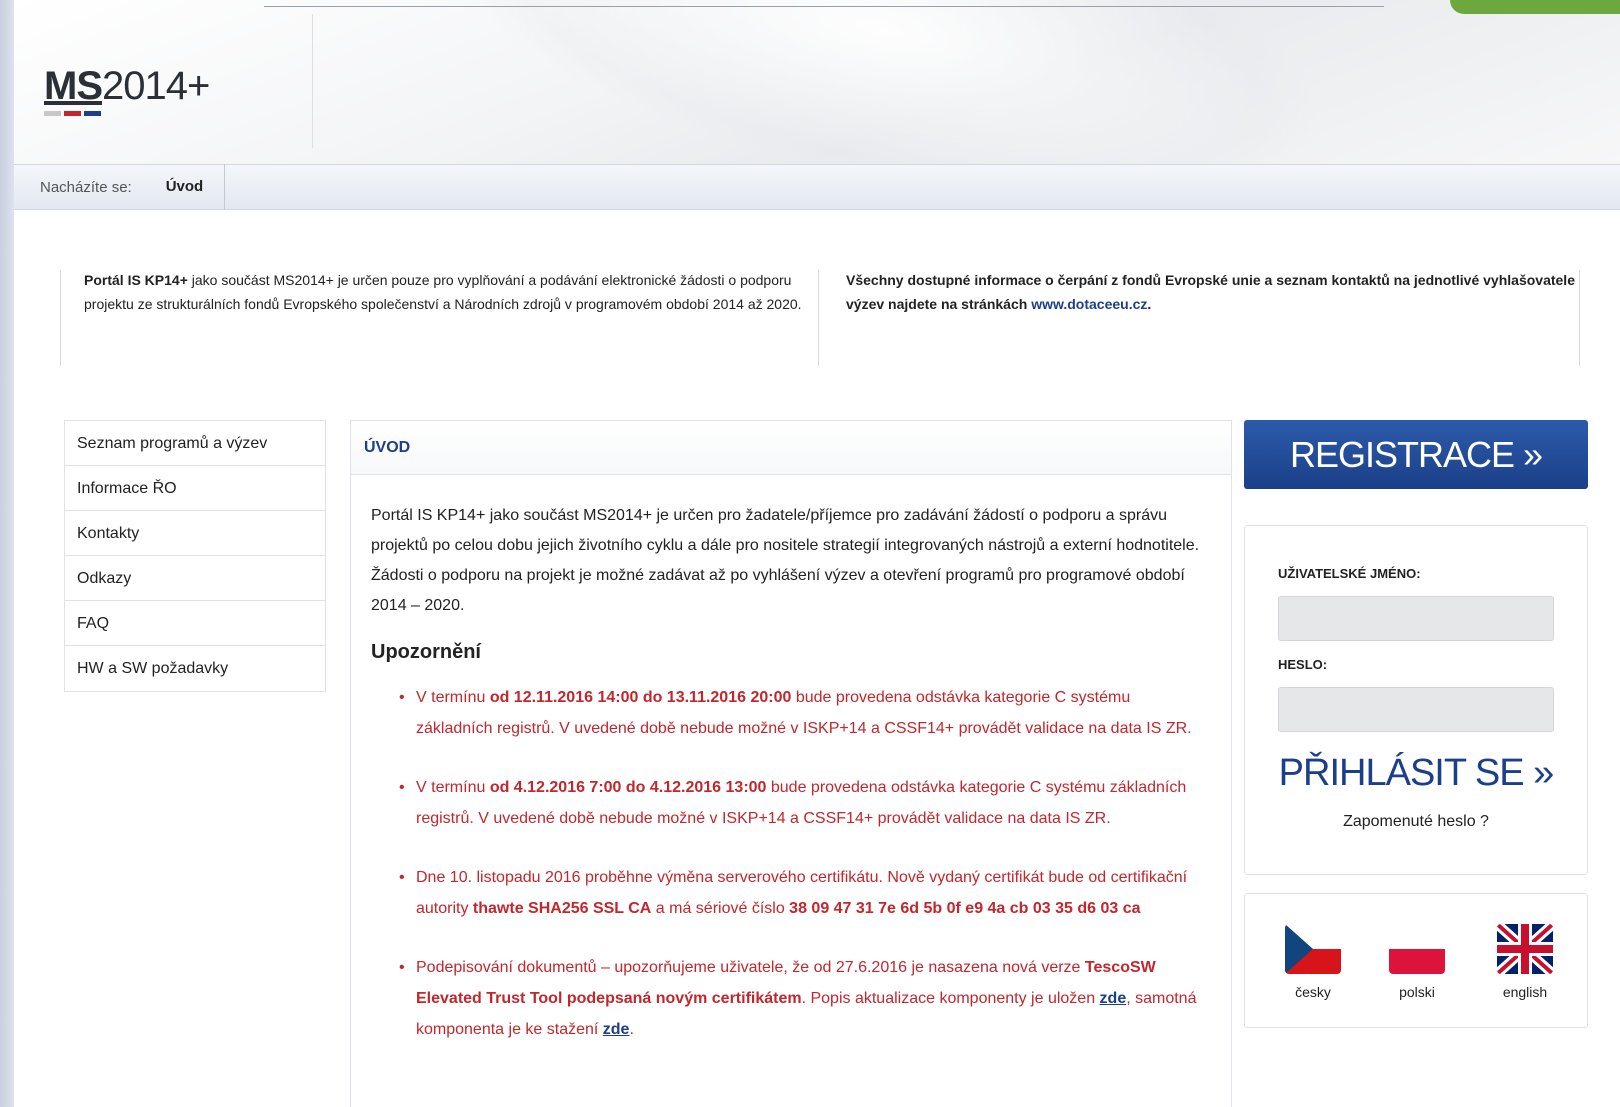  I want to click on logo-bar-red, so click(72, 113).